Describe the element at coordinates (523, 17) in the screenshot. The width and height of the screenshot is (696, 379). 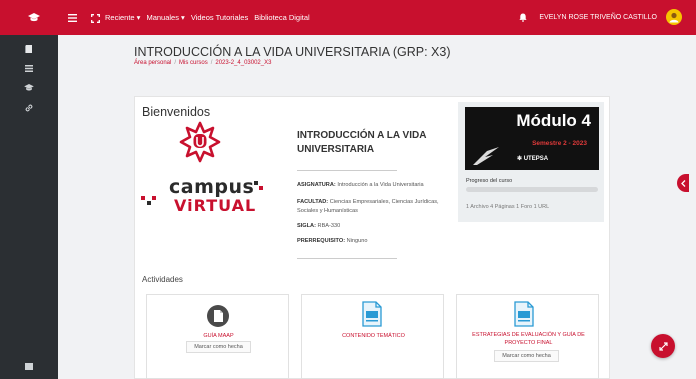
I see `bell-icon` at that location.